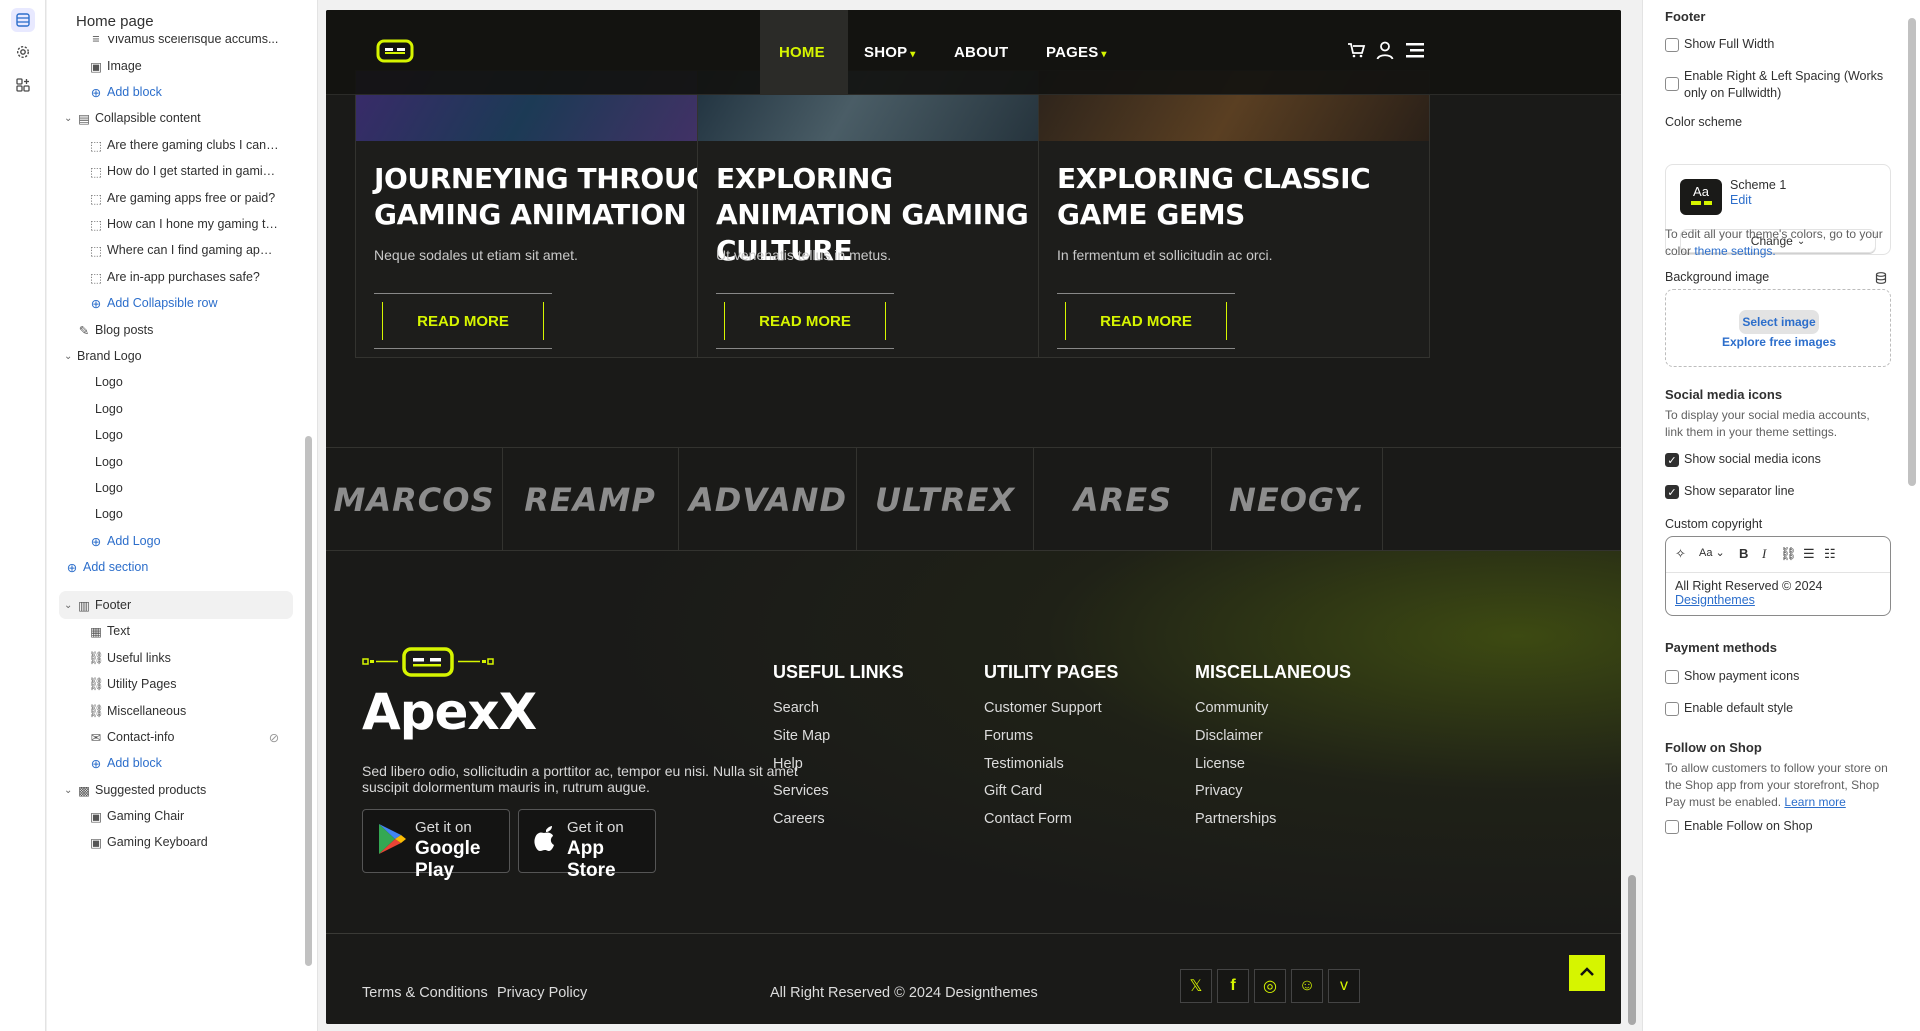 The width and height of the screenshot is (1920, 1031). Describe the element at coordinates (176, 790) in the screenshot. I see `tree-section: ⌄ ▩ Suggested products` at that location.